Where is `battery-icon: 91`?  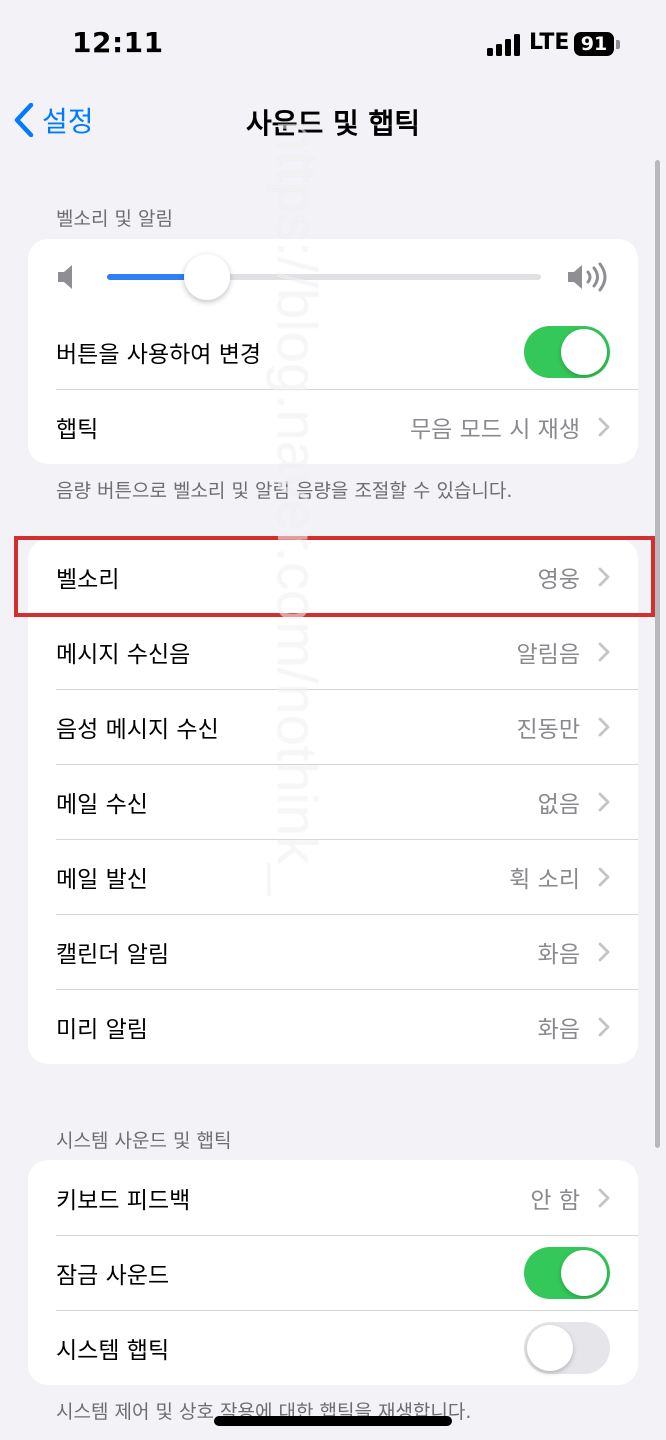 battery-icon: 91 is located at coordinates (594, 44).